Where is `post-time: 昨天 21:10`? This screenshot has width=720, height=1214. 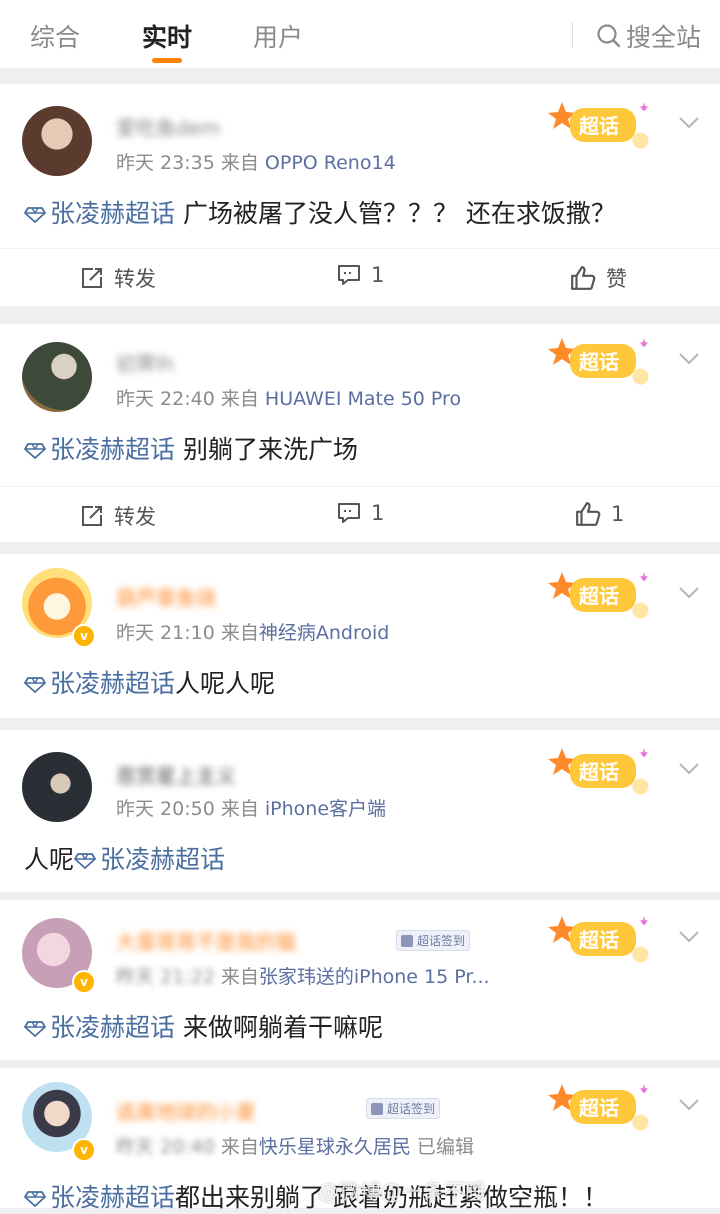 post-time: 昨天 21:10 is located at coordinates (165, 633).